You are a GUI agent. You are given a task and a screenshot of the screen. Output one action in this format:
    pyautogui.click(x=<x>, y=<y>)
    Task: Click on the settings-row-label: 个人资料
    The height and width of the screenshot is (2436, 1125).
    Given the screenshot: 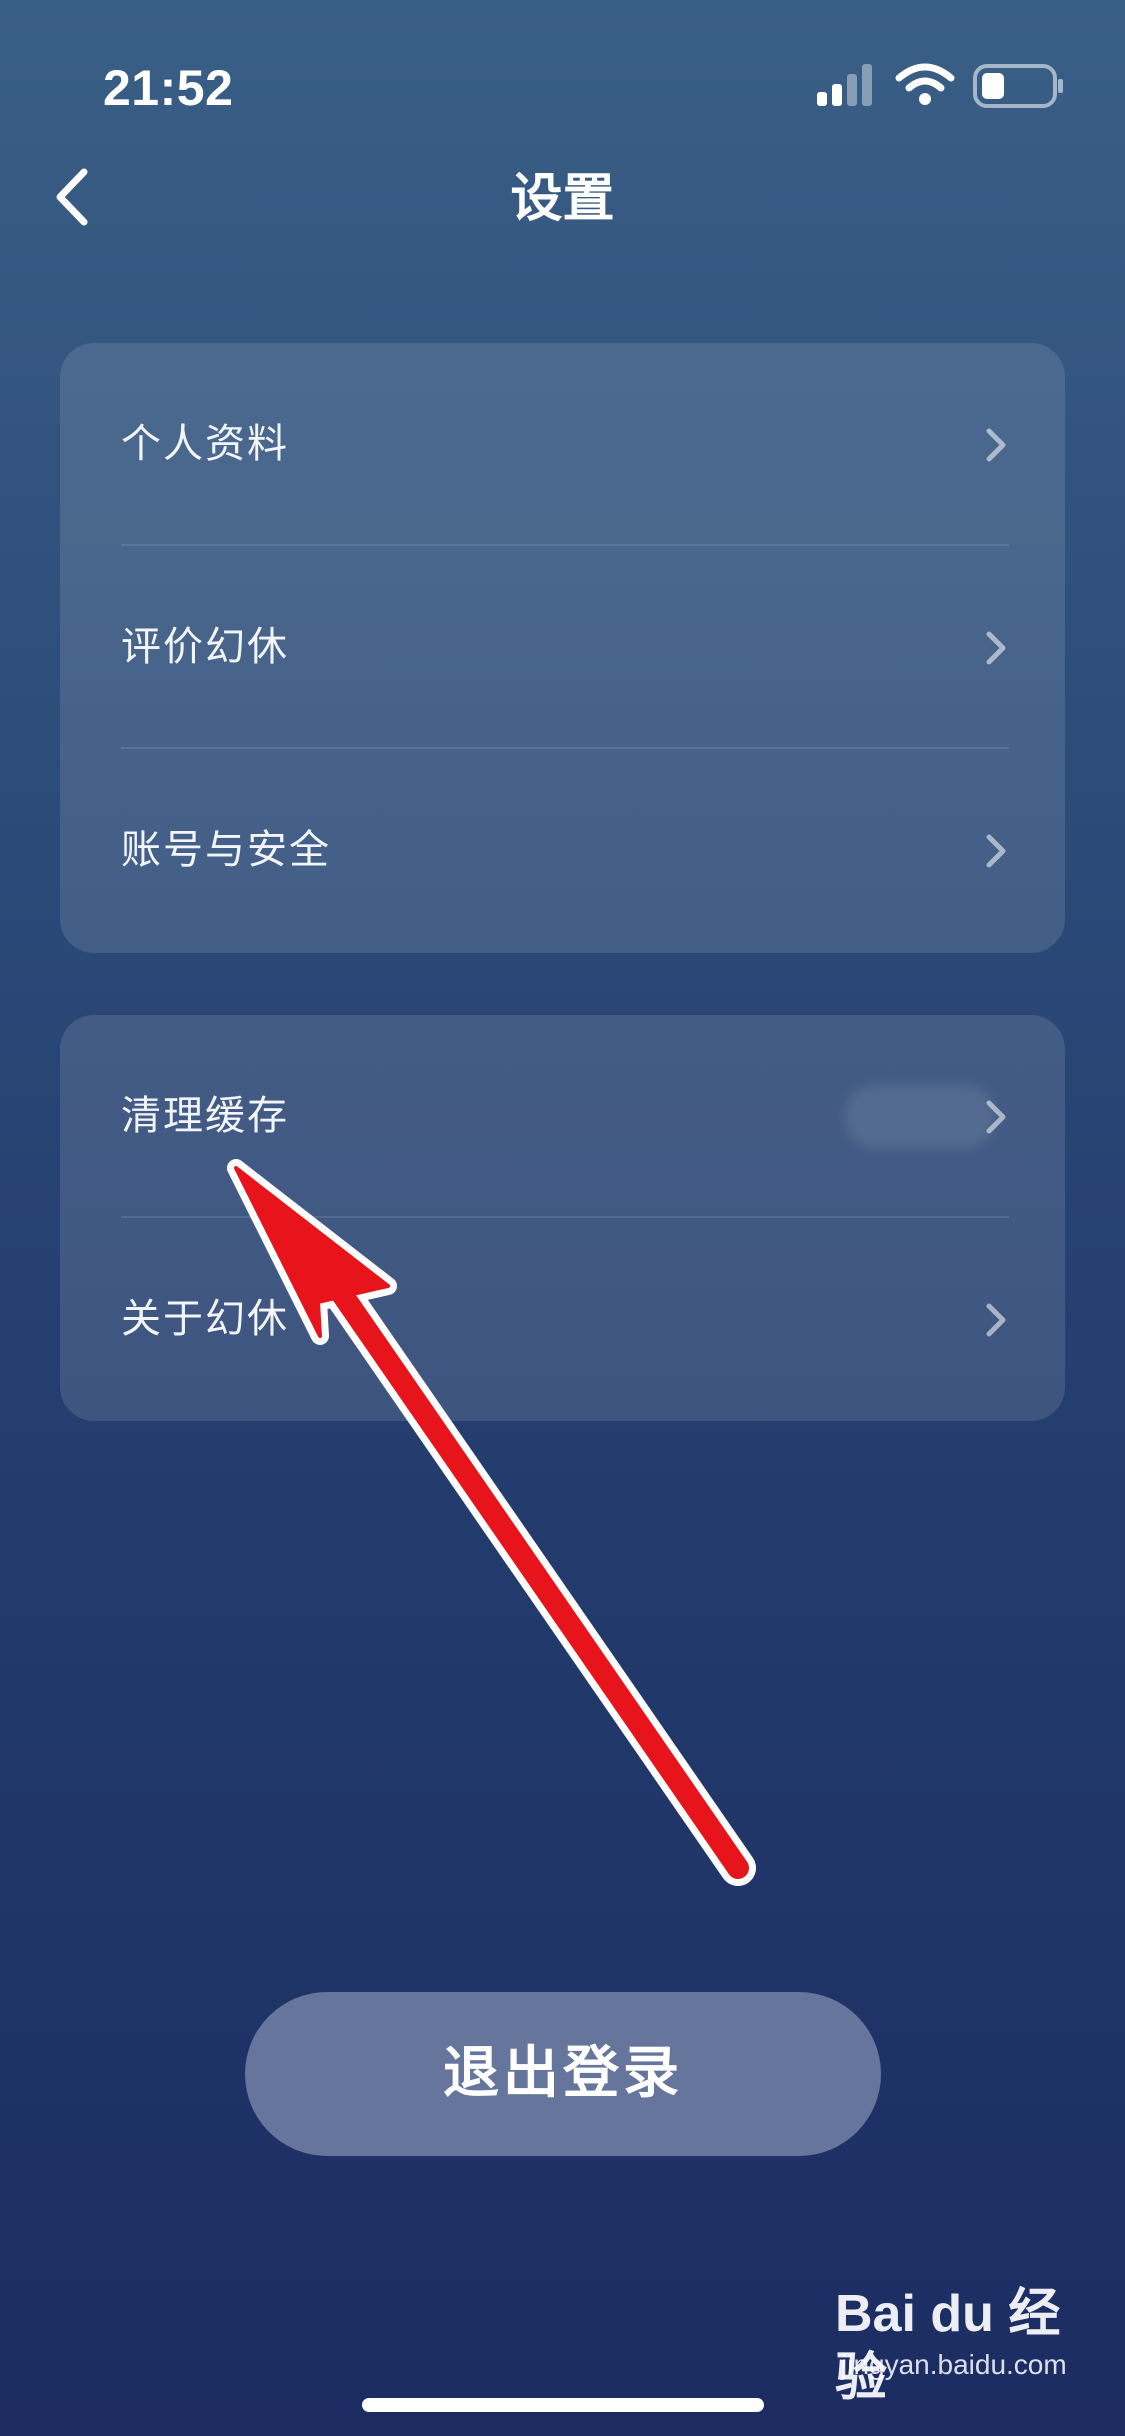 What is the action you would take?
    pyautogui.click(x=205, y=444)
    